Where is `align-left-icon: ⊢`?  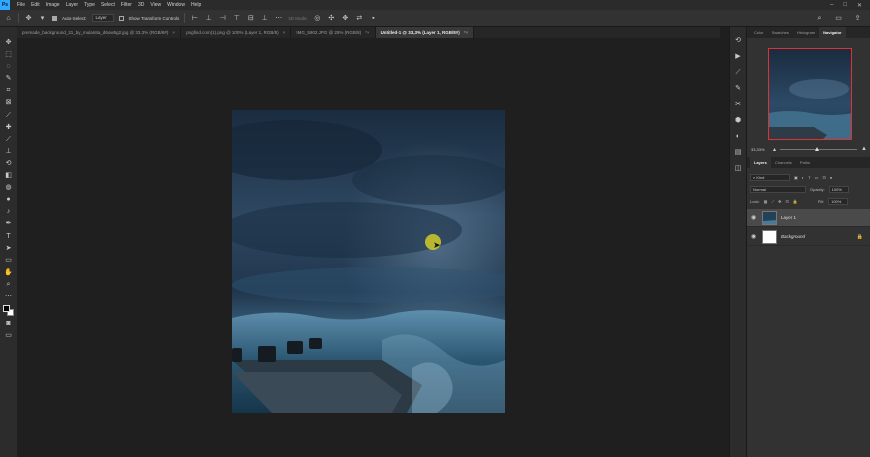
align-left-icon: ⊢ is located at coordinates (194, 18).